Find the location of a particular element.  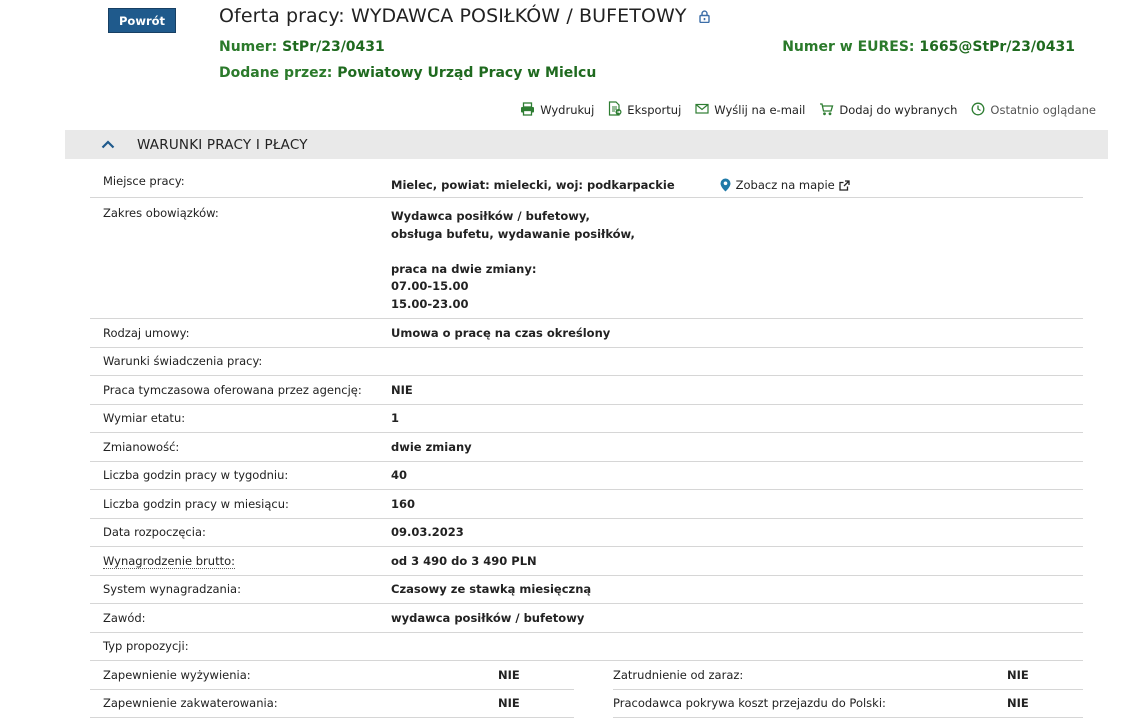

row-value: 09.03.2023 is located at coordinates (427, 532).